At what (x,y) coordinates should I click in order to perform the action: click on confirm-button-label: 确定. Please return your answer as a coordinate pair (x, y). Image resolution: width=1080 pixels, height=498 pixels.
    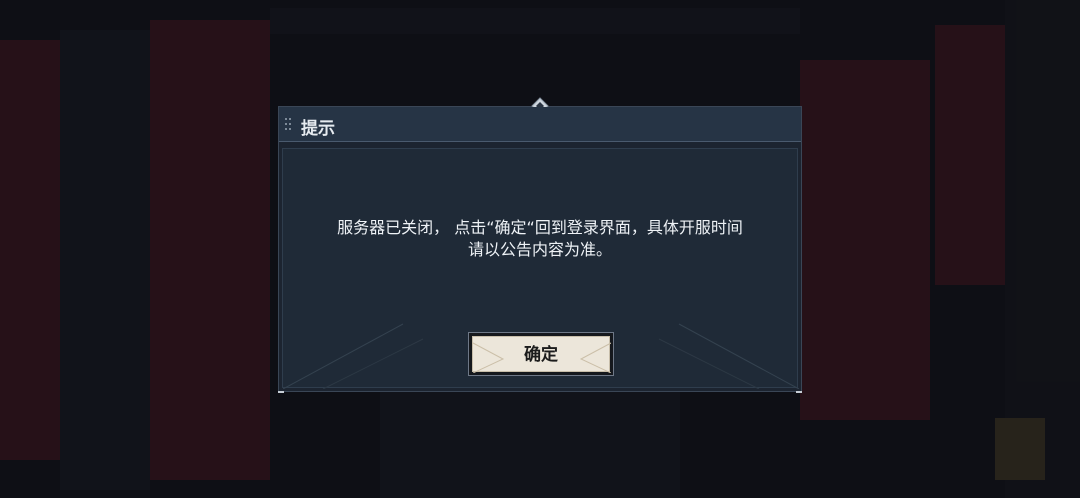
    Looking at the image, I should click on (541, 355).